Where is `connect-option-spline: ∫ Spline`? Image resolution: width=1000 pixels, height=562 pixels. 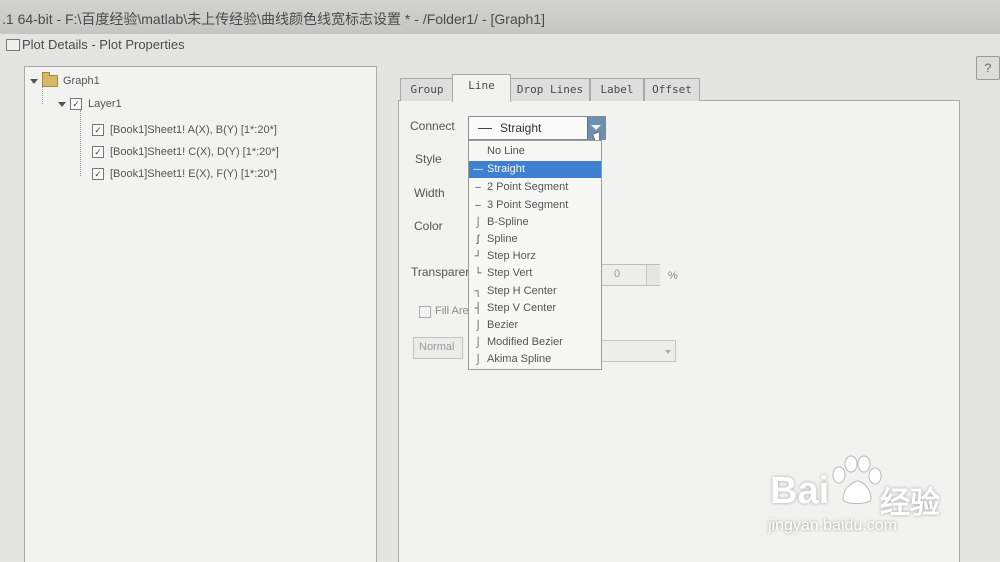
connect-option-spline: ∫ Spline is located at coordinates (535, 239).